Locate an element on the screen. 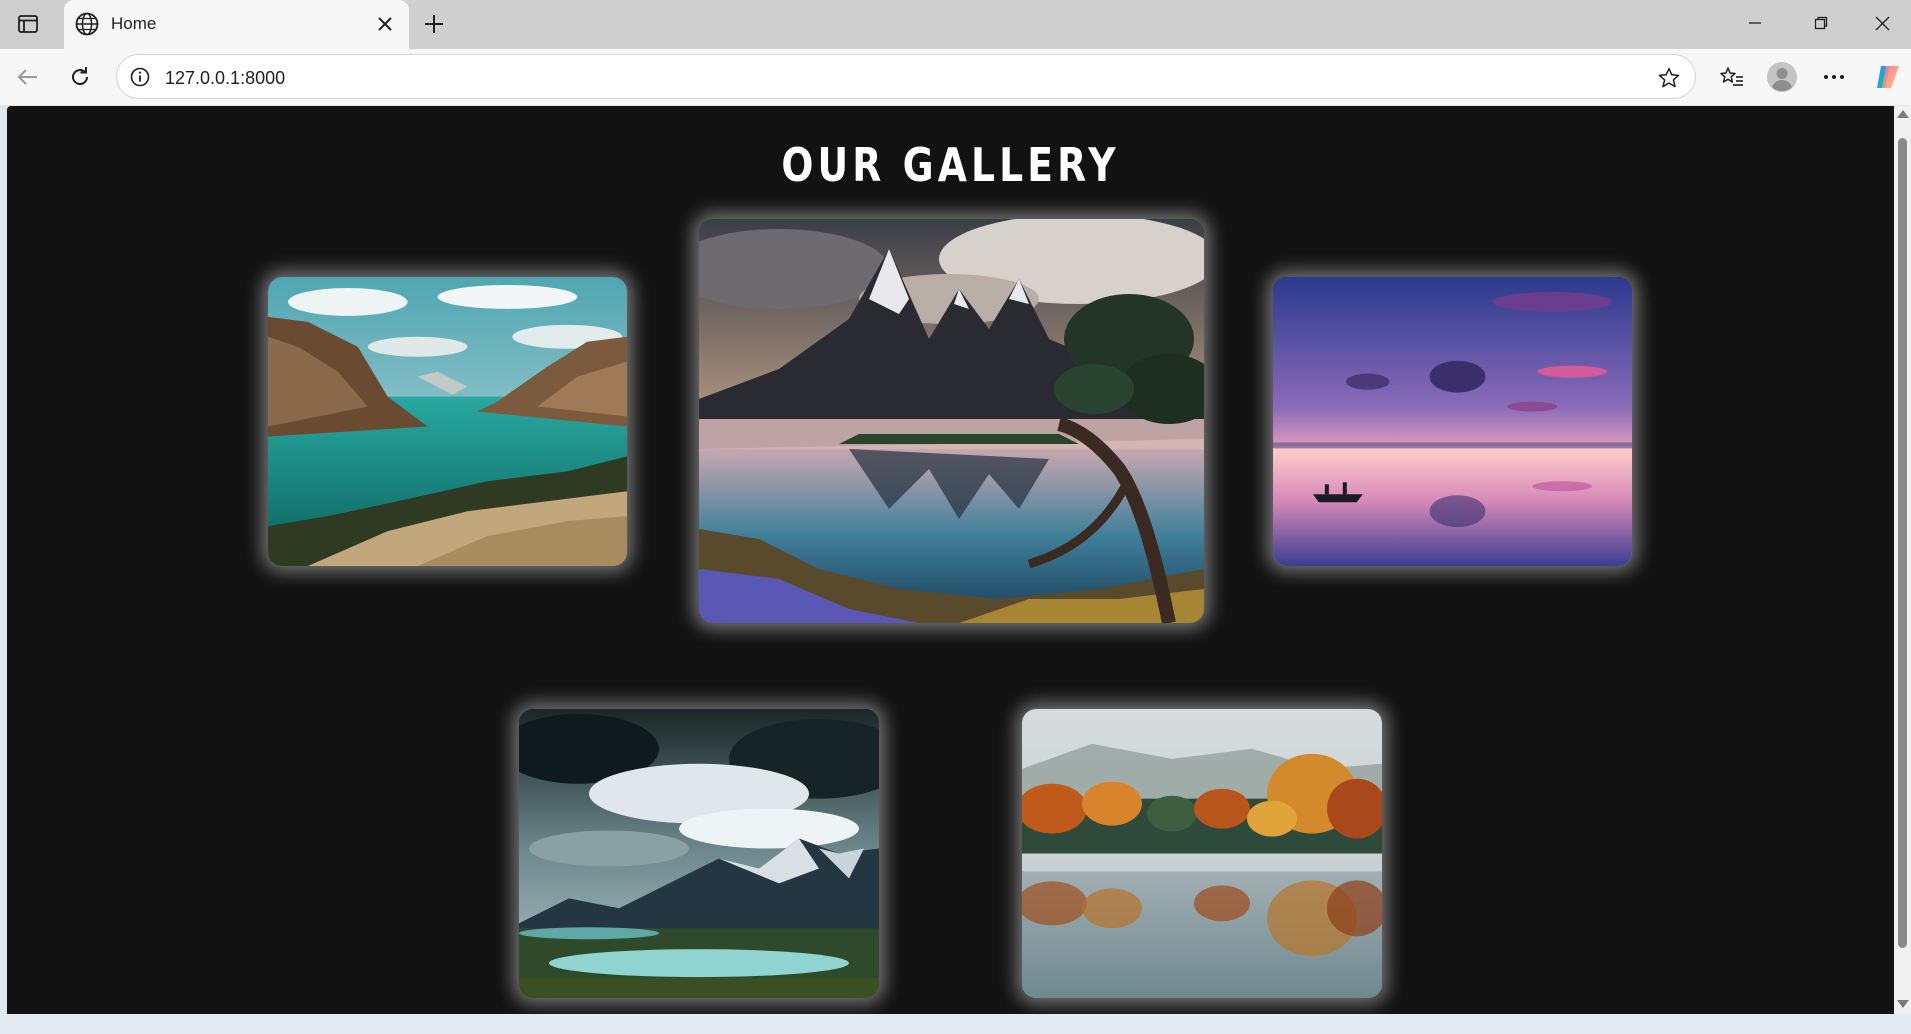  restore-icon is located at coordinates (1821, 23).